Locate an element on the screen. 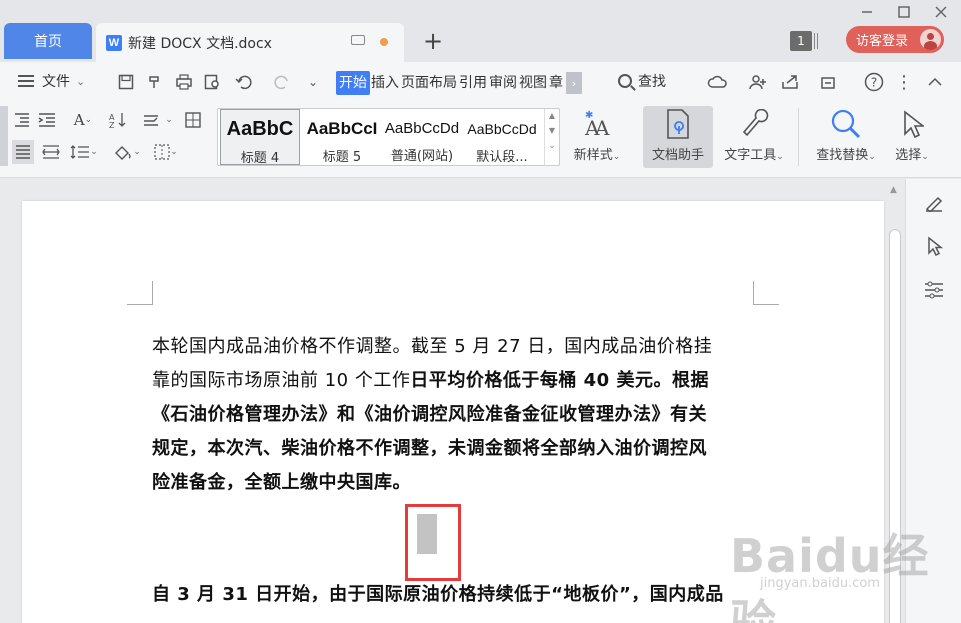  redo-icon is located at coordinates (282, 82).